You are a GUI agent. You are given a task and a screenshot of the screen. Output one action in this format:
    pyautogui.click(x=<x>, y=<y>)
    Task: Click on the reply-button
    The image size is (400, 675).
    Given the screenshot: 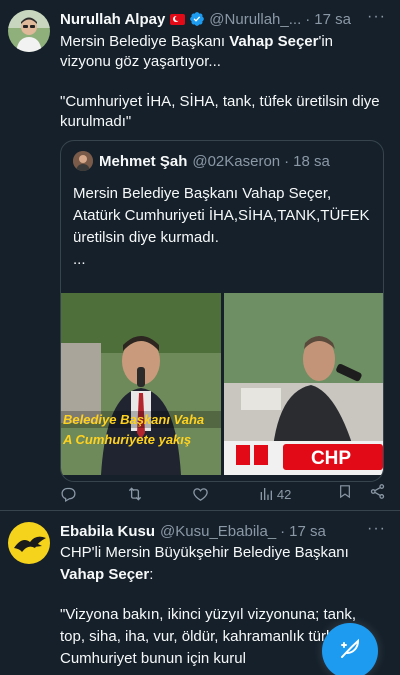 What is the action you would take?
    pyautogui.click(x=70, y=494)
    